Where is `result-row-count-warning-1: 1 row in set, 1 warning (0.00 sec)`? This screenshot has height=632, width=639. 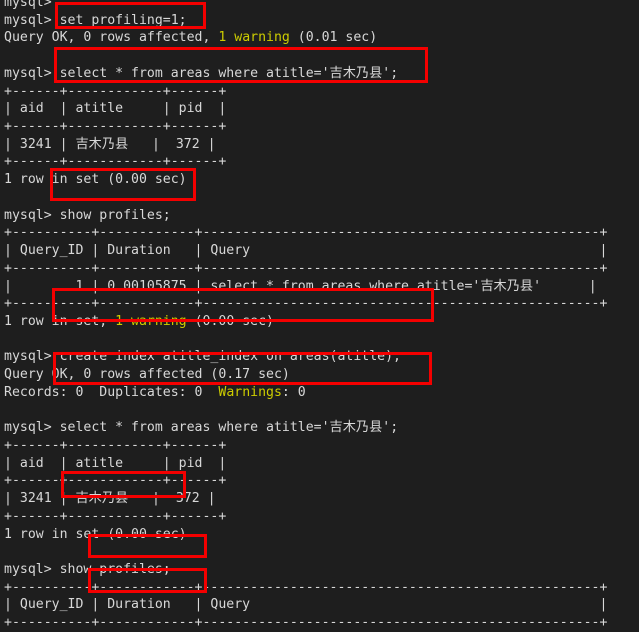
result-row-count-warning-1: 1 row in set, 1 warning (0.00 sec) is located at coordinates (305, 322).